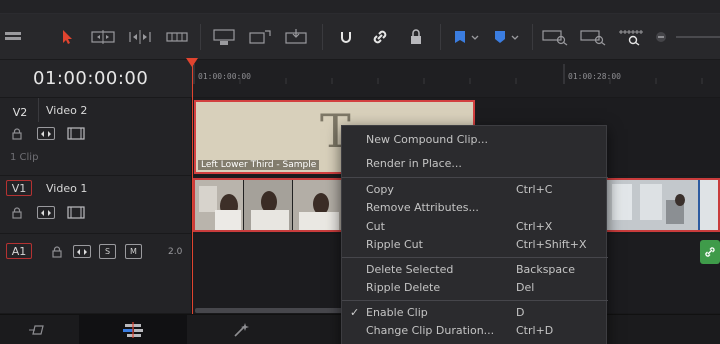 This screenshot has height=344, width=720. What do you see at coordinates (535, 330) in the screenshot?
I see `menu-item-shortcut: Ctrl+D` at bounding box center [535, 330].